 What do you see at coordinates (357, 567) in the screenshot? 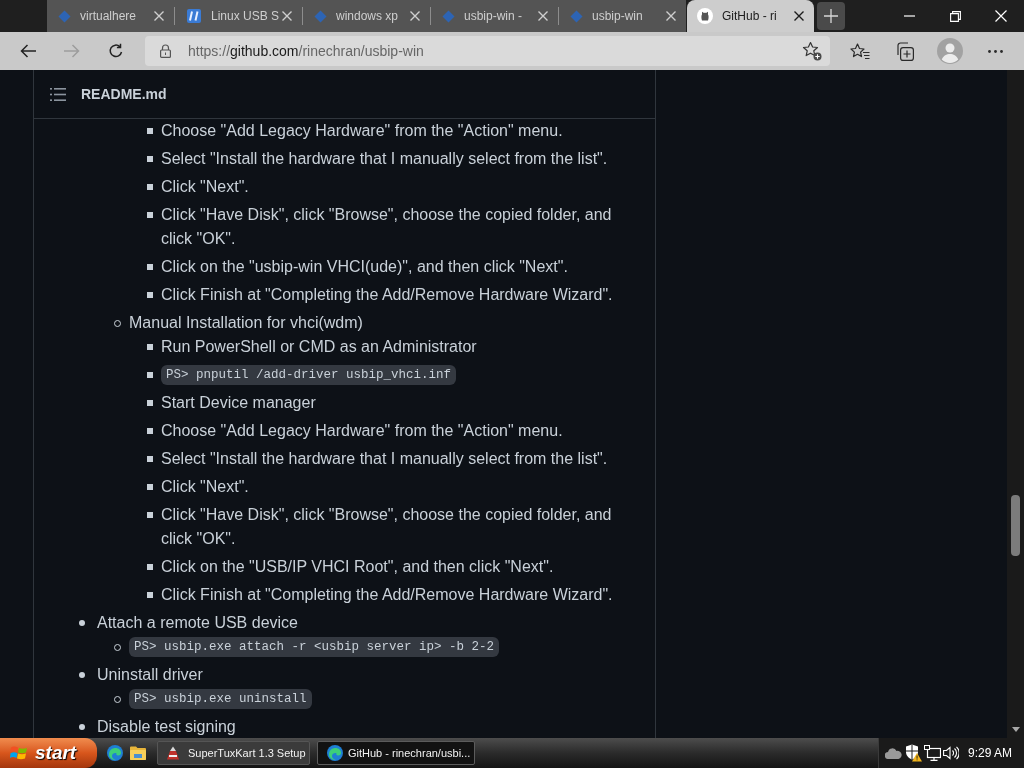
I see `list-item-text: Click on the "USB/IP VHCI Root", and then click "Next".` at bounding box center [357, 567].